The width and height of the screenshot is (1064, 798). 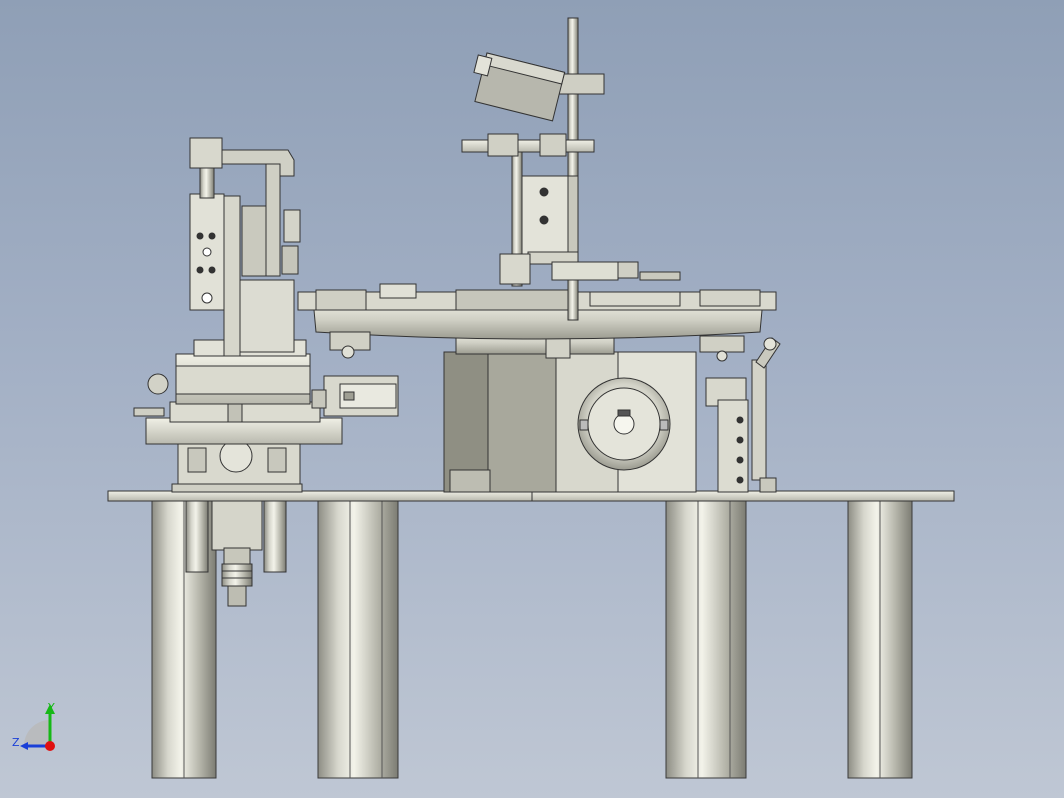 What do you see at coordinates (51, 707) in the screenshot?
I see `y-axis-label: Y` at bounding box center [51, 707].